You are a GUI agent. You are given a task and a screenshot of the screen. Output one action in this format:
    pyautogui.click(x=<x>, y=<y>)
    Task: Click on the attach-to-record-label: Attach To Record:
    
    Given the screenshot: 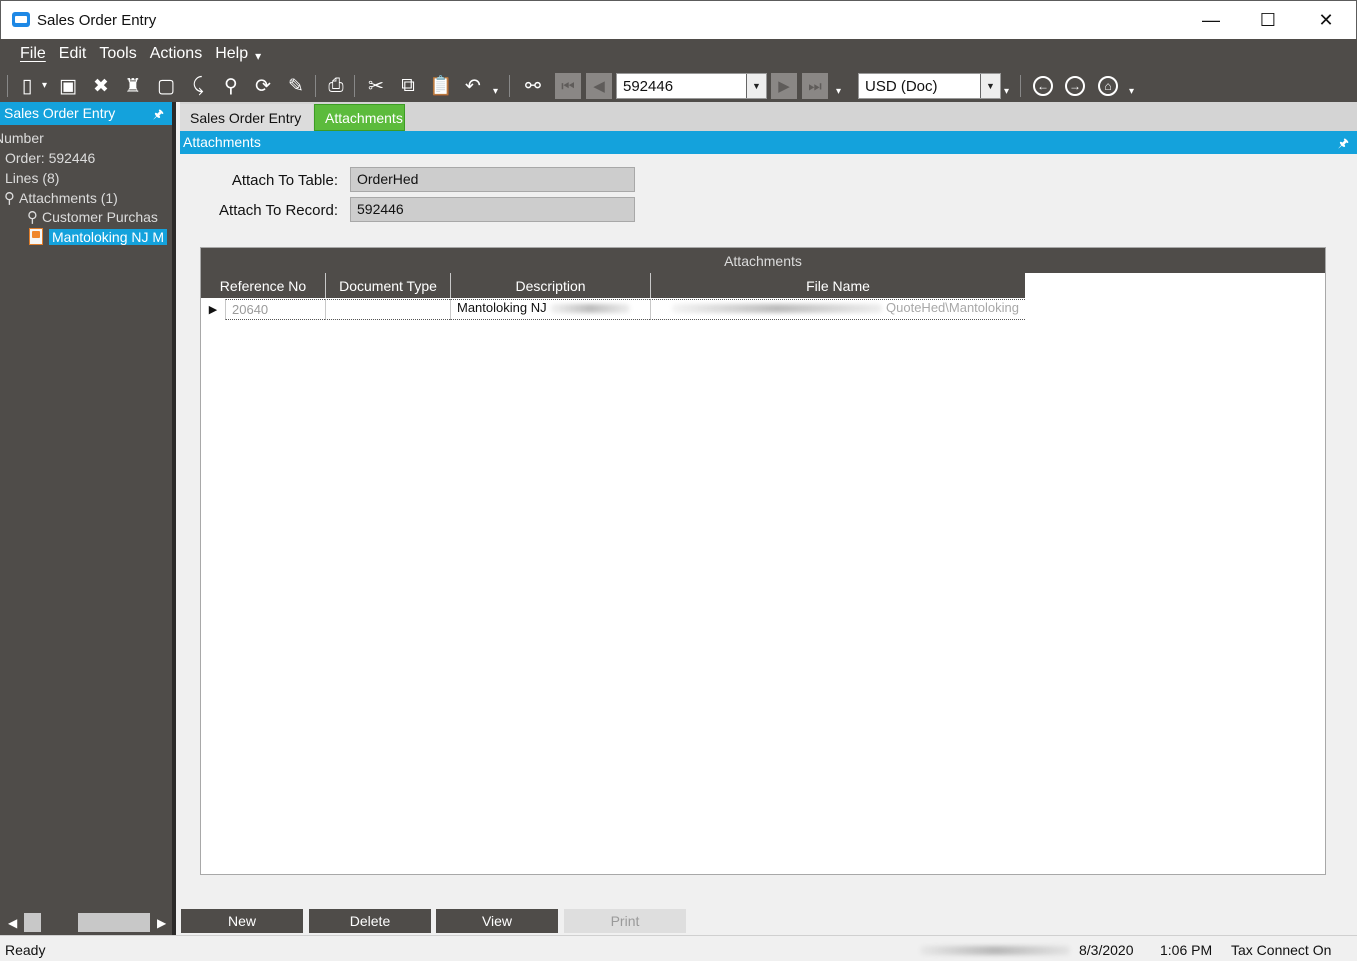 What is the action you would take?
    pyautogui.click(x=278, y=210)
    